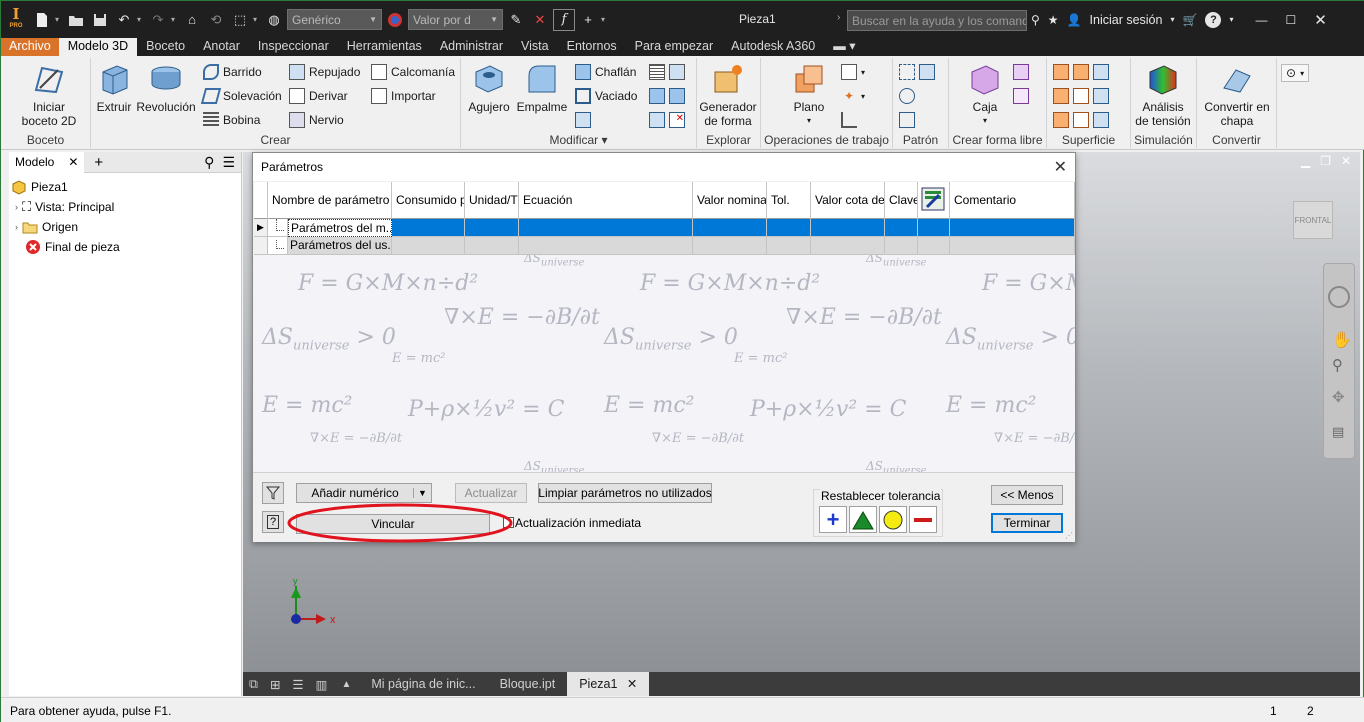 This screenshot has width=1364, height=722. I want to click on shell-button: Vaciado, so click(606, 96).